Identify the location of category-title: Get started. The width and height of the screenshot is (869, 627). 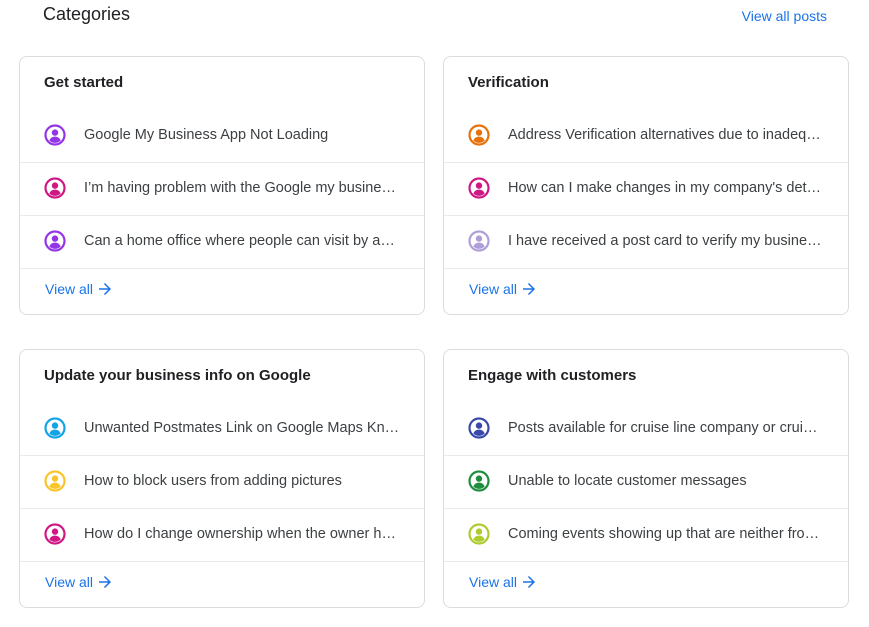
(84, 82).